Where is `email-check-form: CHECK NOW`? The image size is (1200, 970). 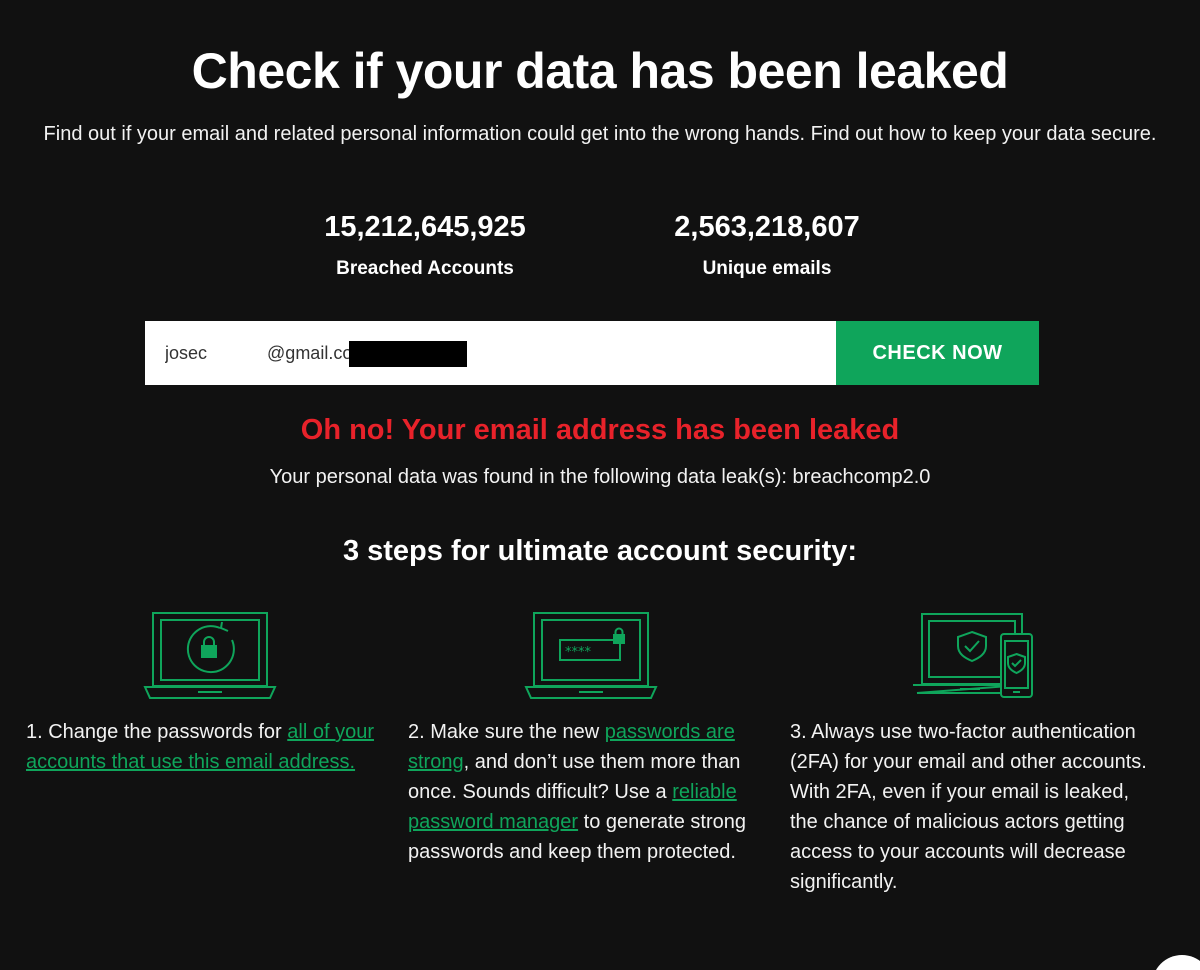
email-check-form: CHECK NOW is located at coordinates (592, 353).